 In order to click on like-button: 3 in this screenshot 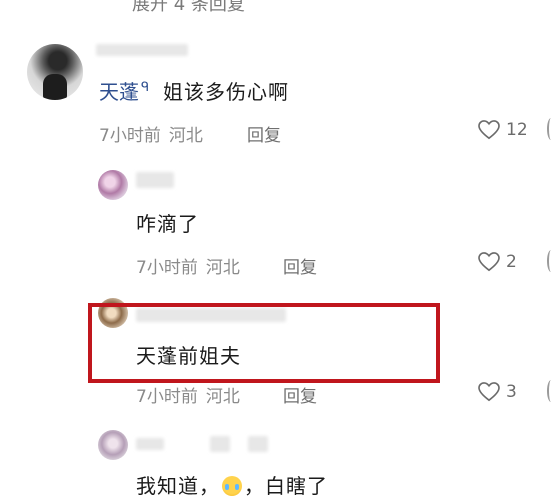, I will do `click(497, 392)`.